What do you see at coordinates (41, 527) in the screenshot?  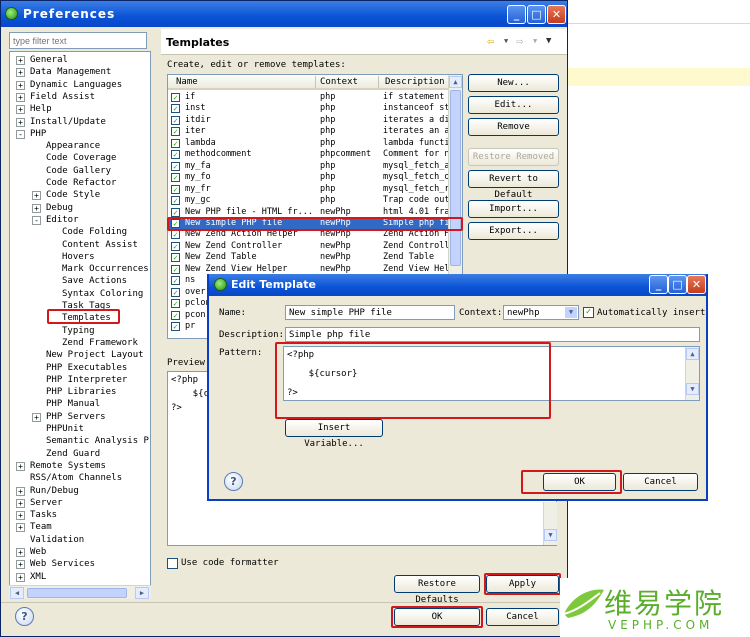 I see `tree-item: Team` at bounding box center [41, 527].